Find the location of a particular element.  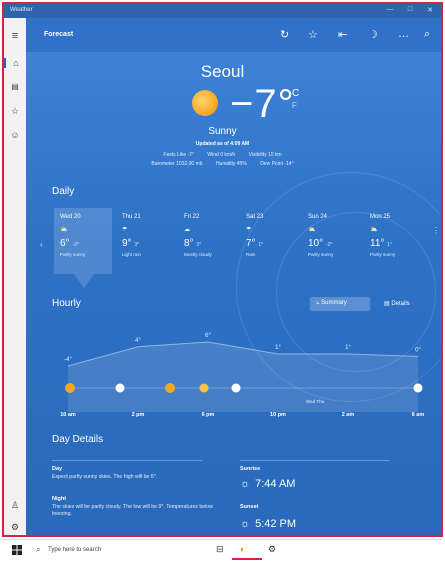

hourly-time-label: 10 am is located at coordinates (68, 415).